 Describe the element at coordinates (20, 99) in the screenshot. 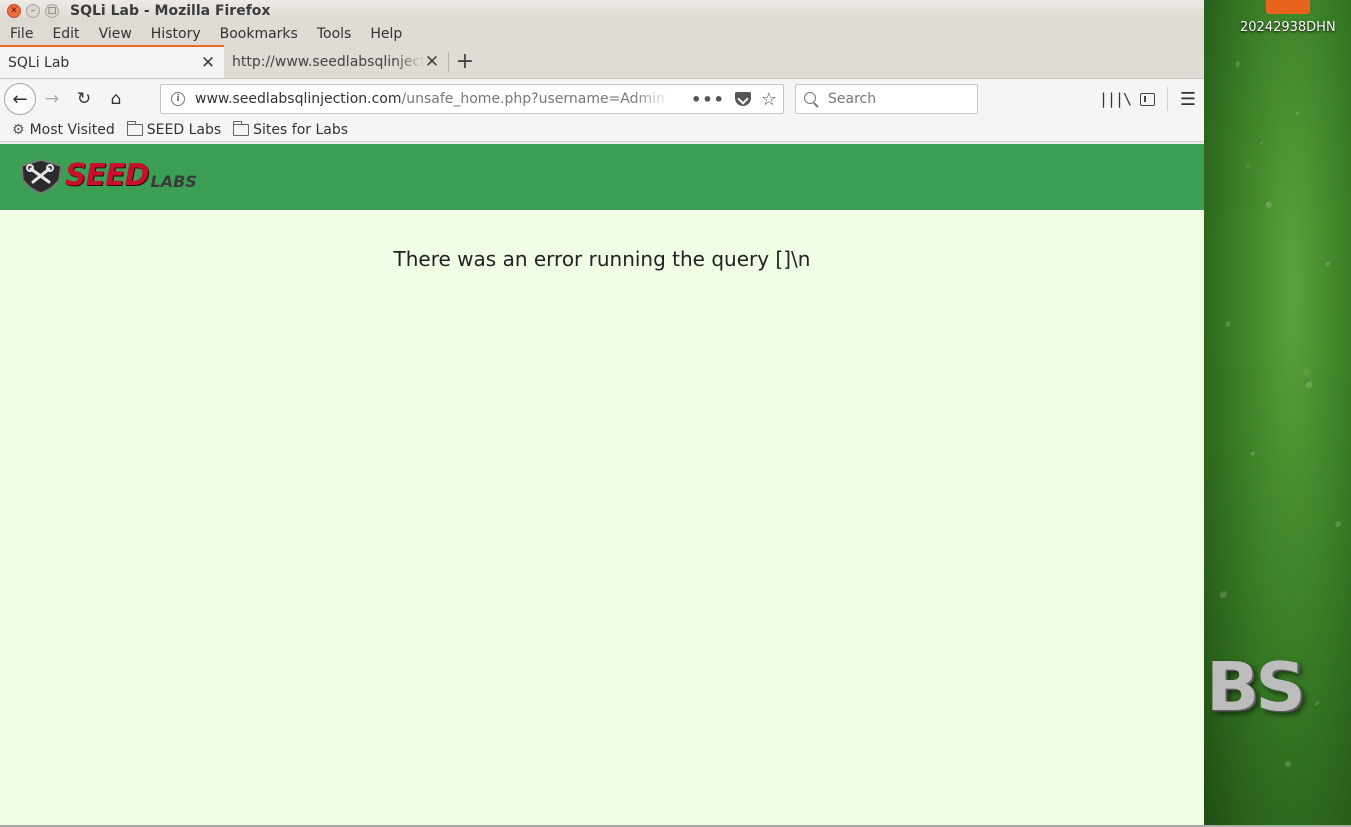

I see `back-arrow-icon: ←` at that location.